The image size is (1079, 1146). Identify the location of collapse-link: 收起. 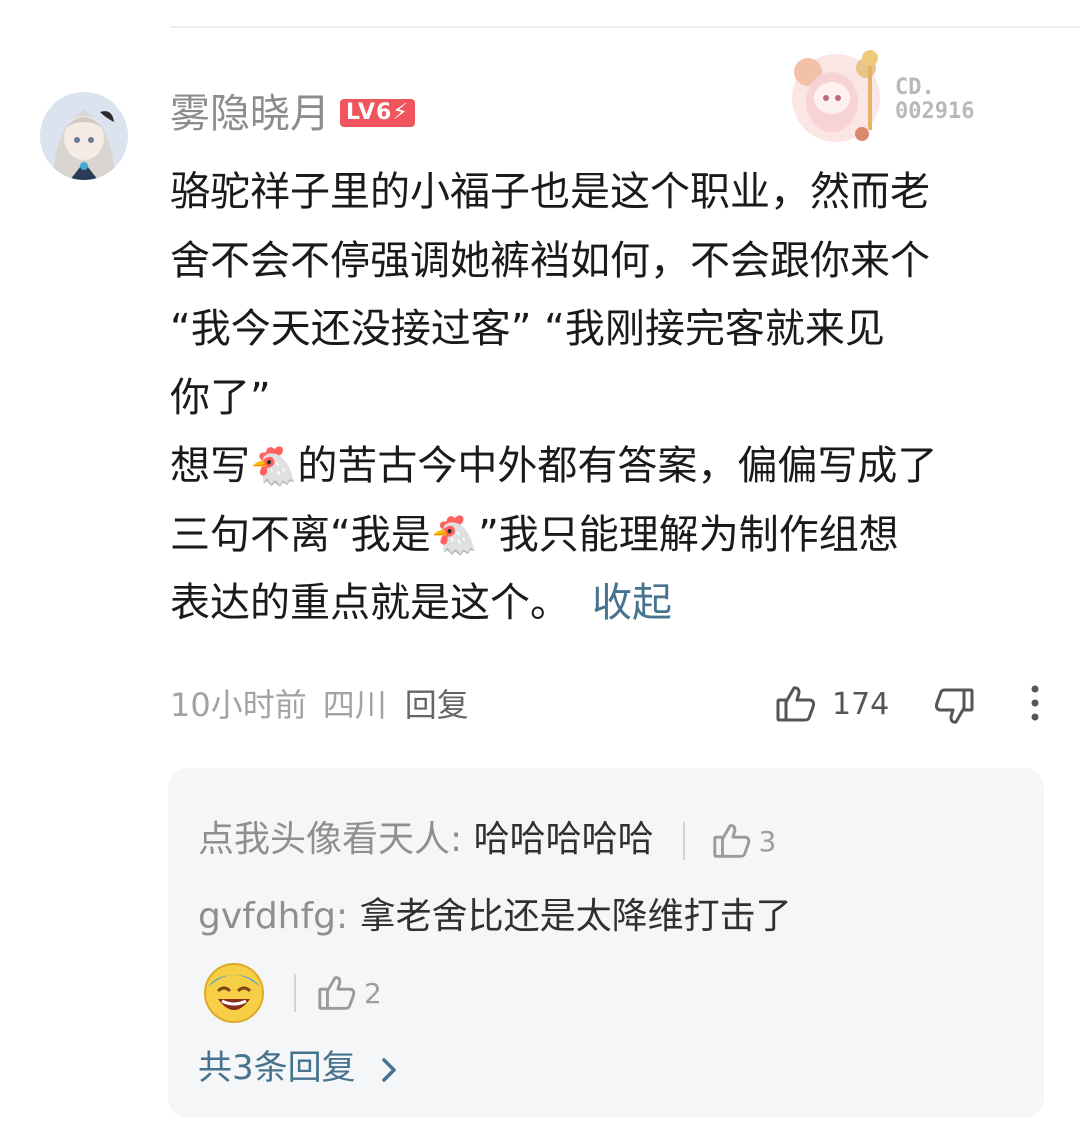
(632, 603).